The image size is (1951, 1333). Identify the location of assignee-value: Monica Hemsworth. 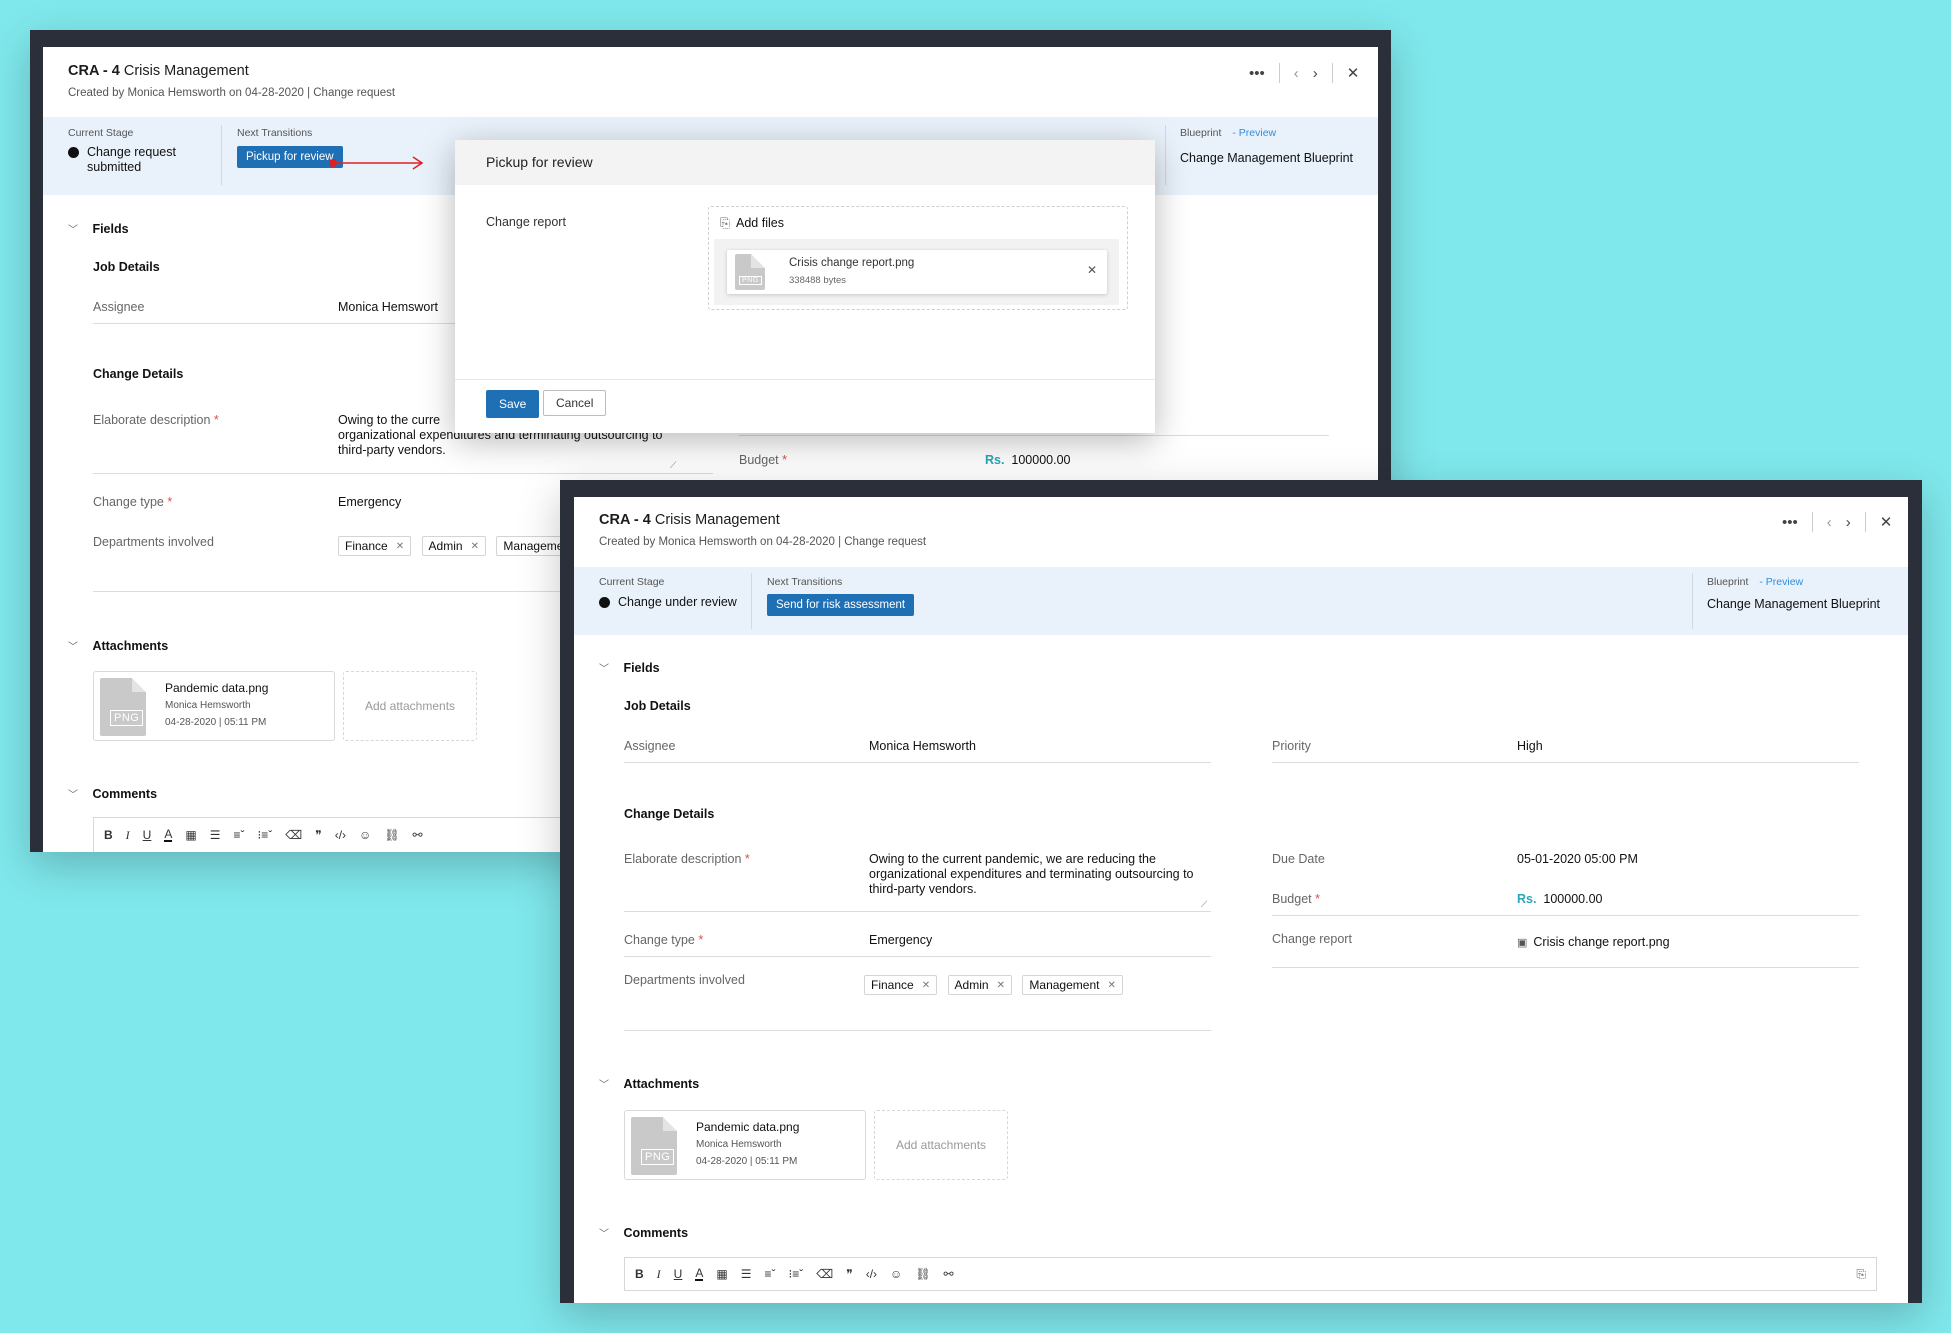
(922, 746).